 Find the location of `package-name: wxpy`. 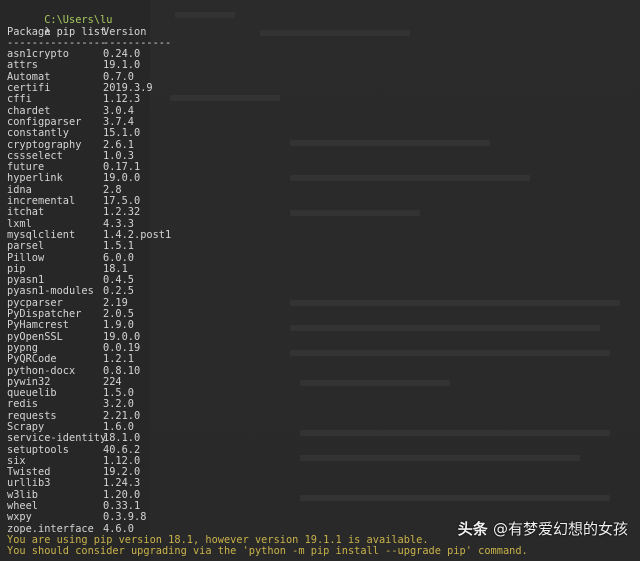

package-name: wxpy is located at coordinates (19, 517).